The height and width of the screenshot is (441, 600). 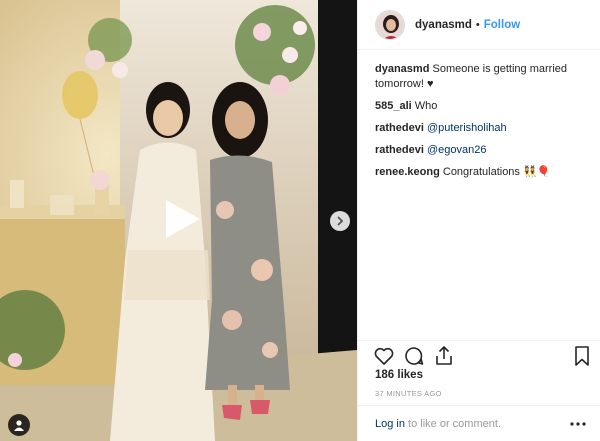 I want to click on bookmark-icon, so click(x=582, y=356).